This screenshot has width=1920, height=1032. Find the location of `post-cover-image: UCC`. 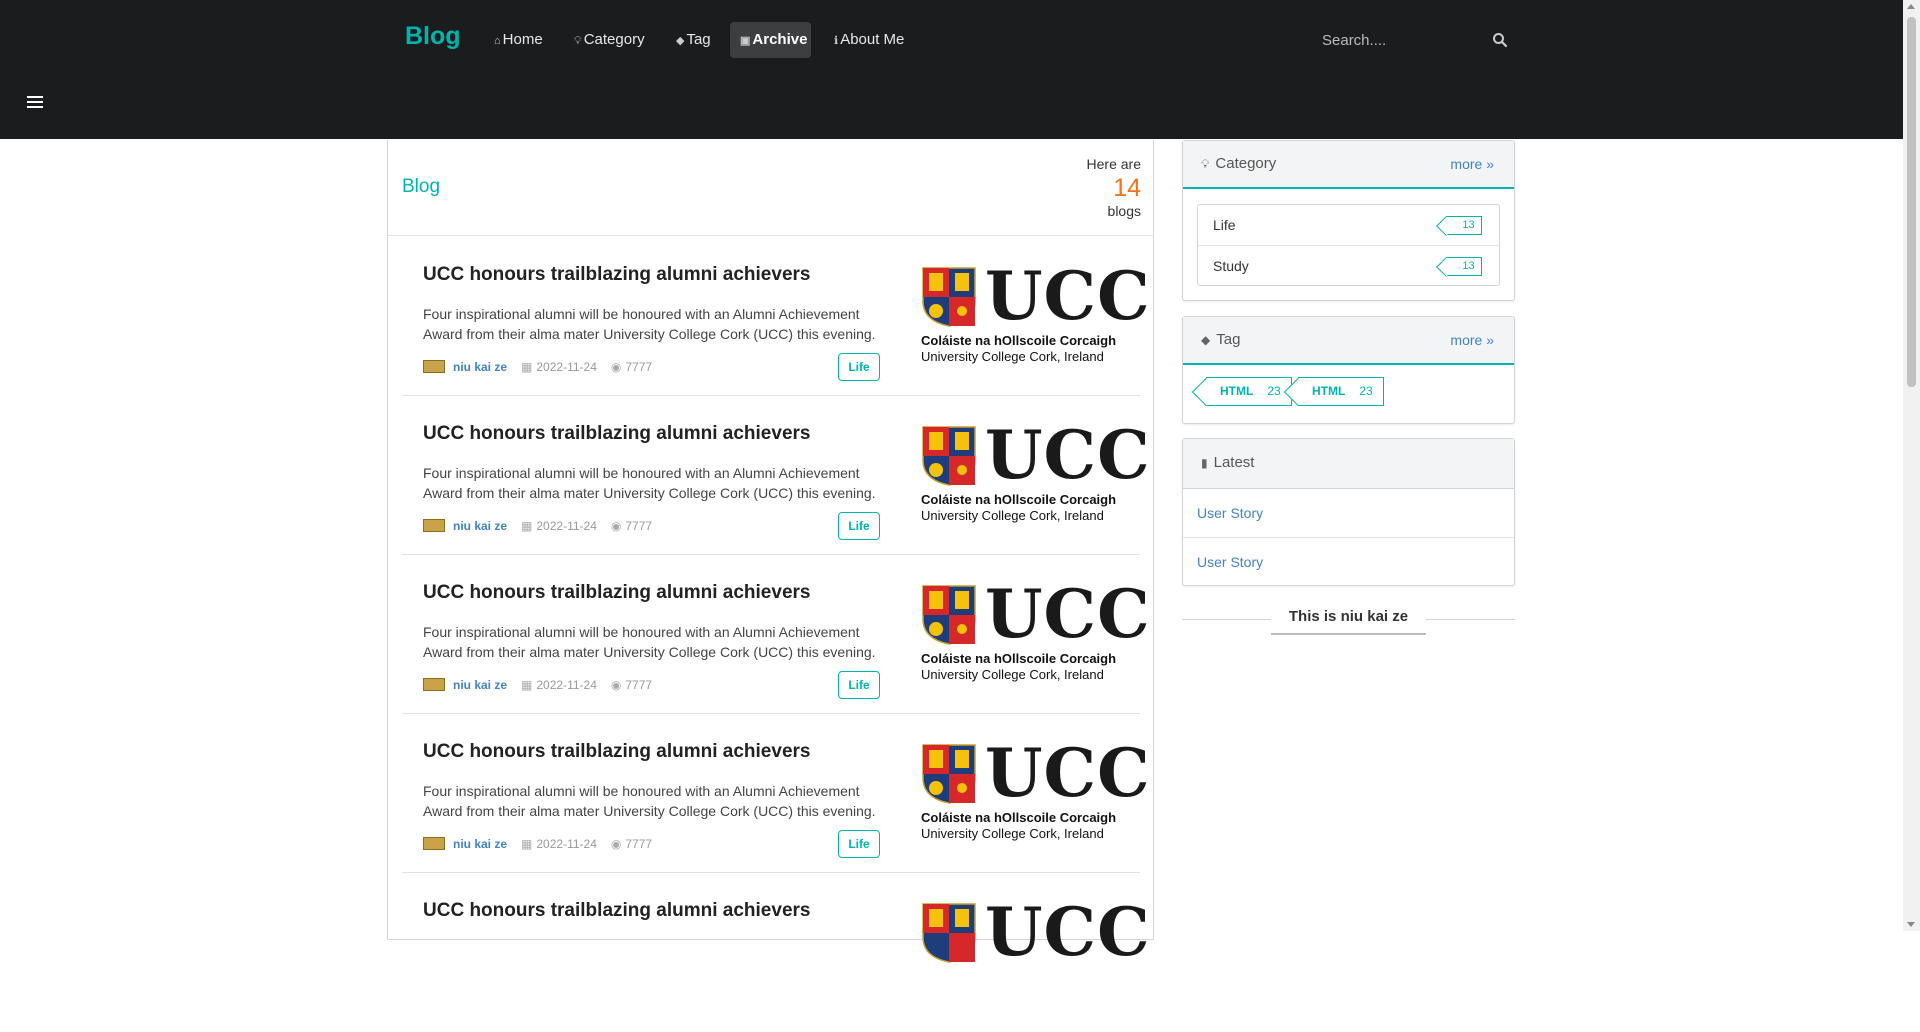

post-cover-image: UCC is located at coordinates (1035, 948).